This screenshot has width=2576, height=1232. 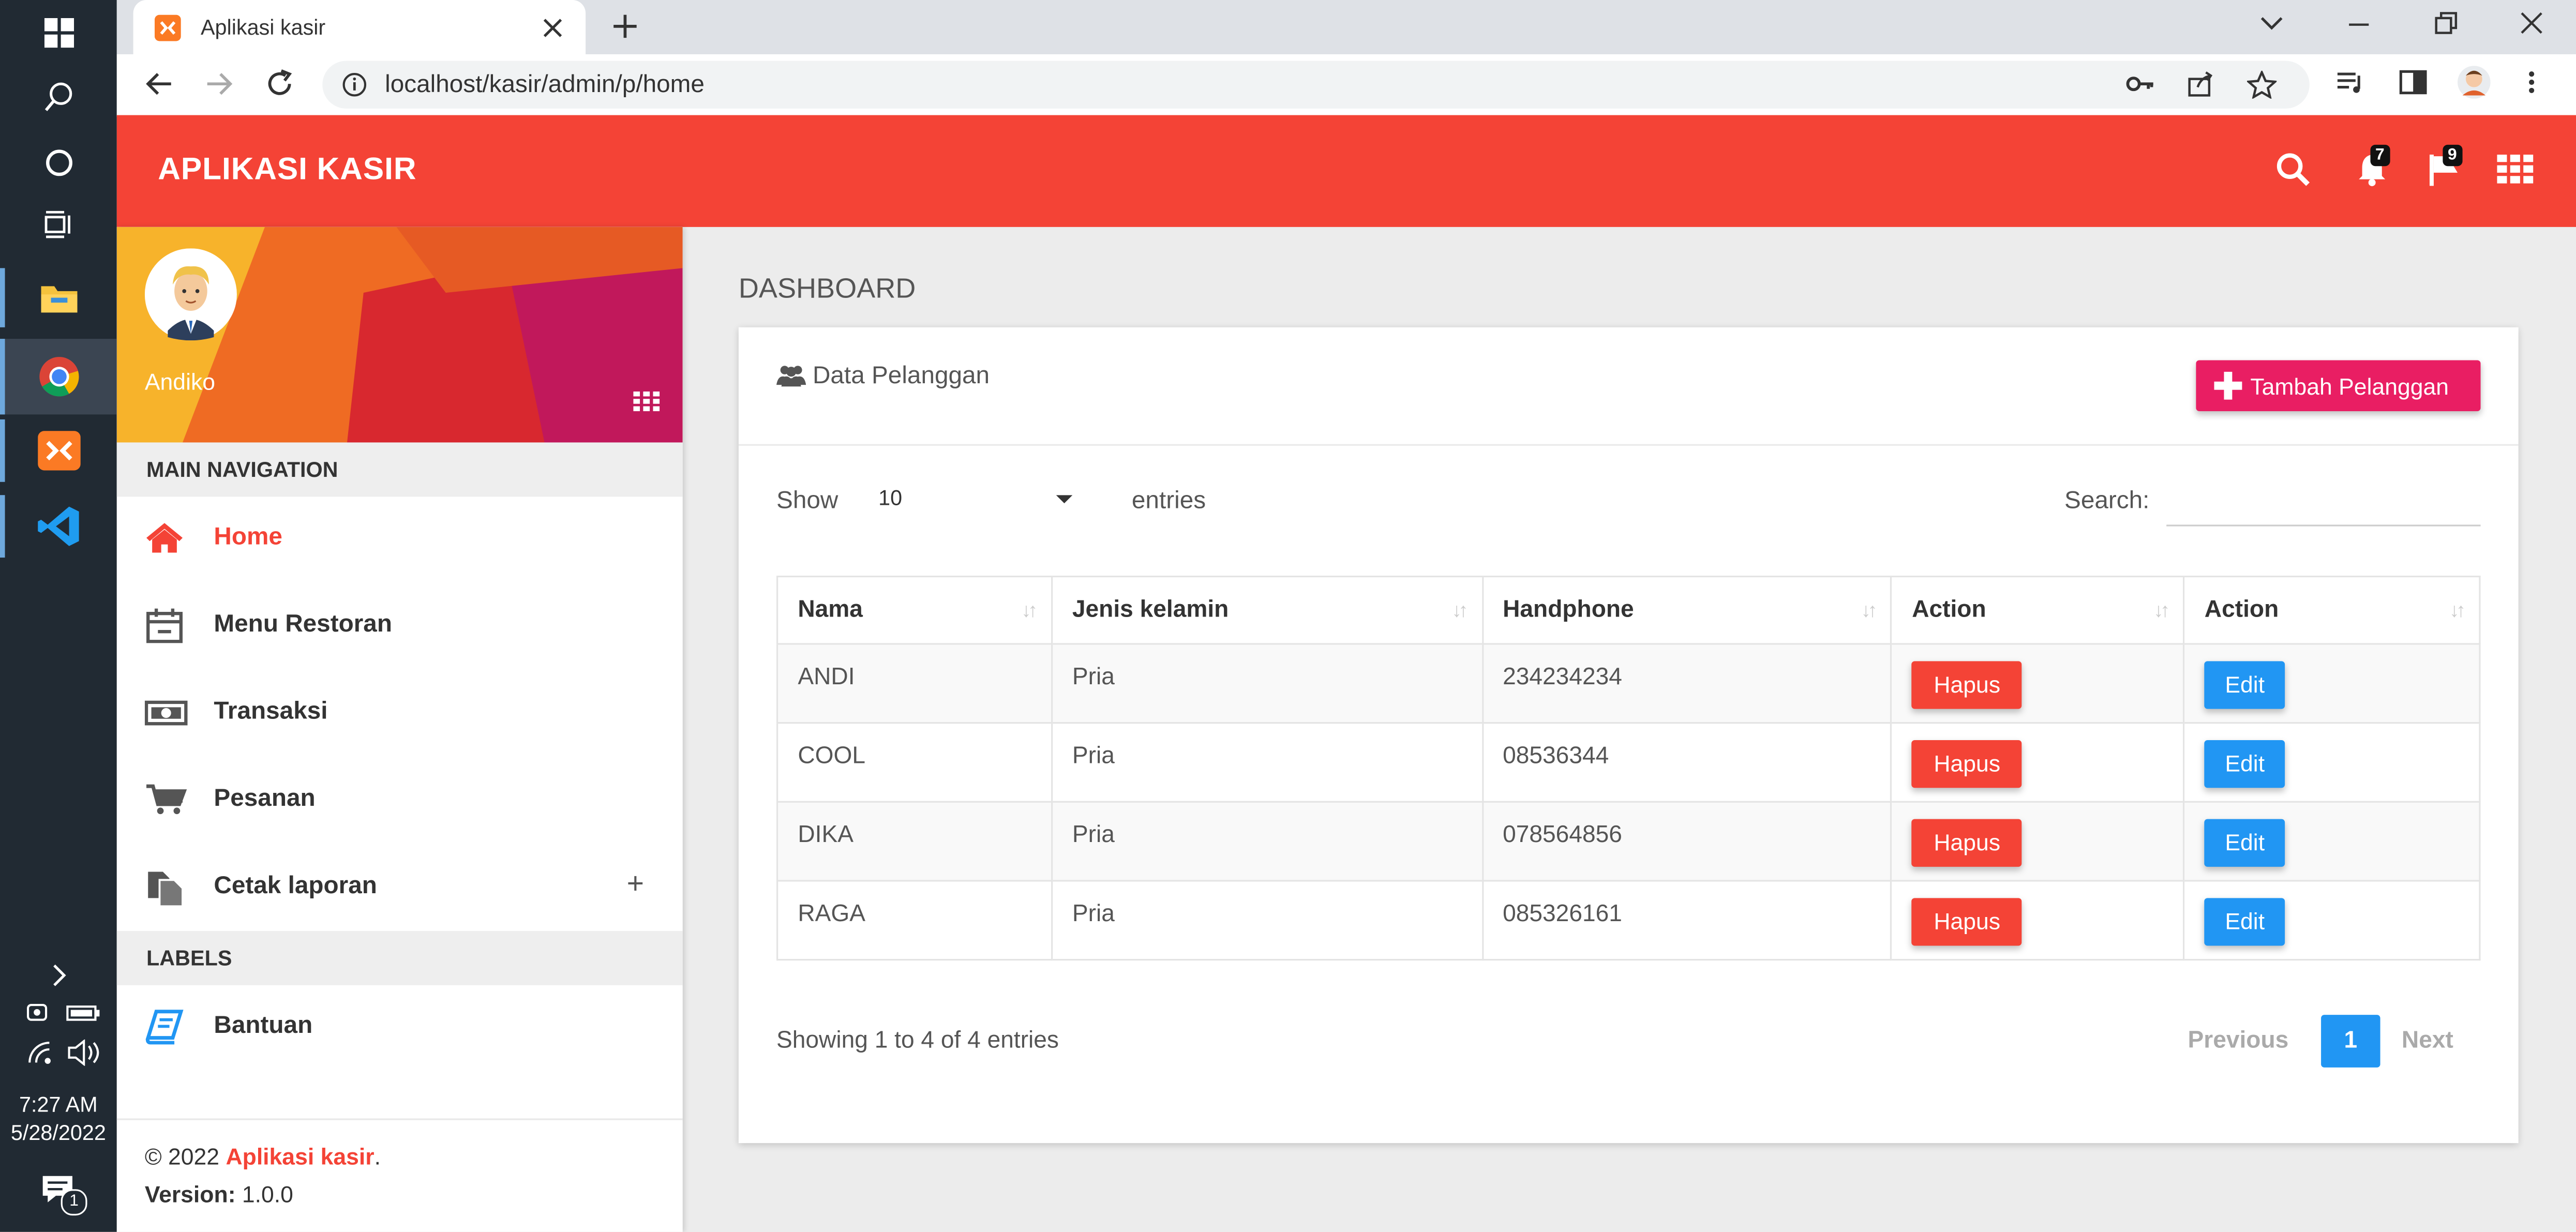 I want to click on nav-item-menu-restoran: Menu Restoran, so click(x=400, y=627).